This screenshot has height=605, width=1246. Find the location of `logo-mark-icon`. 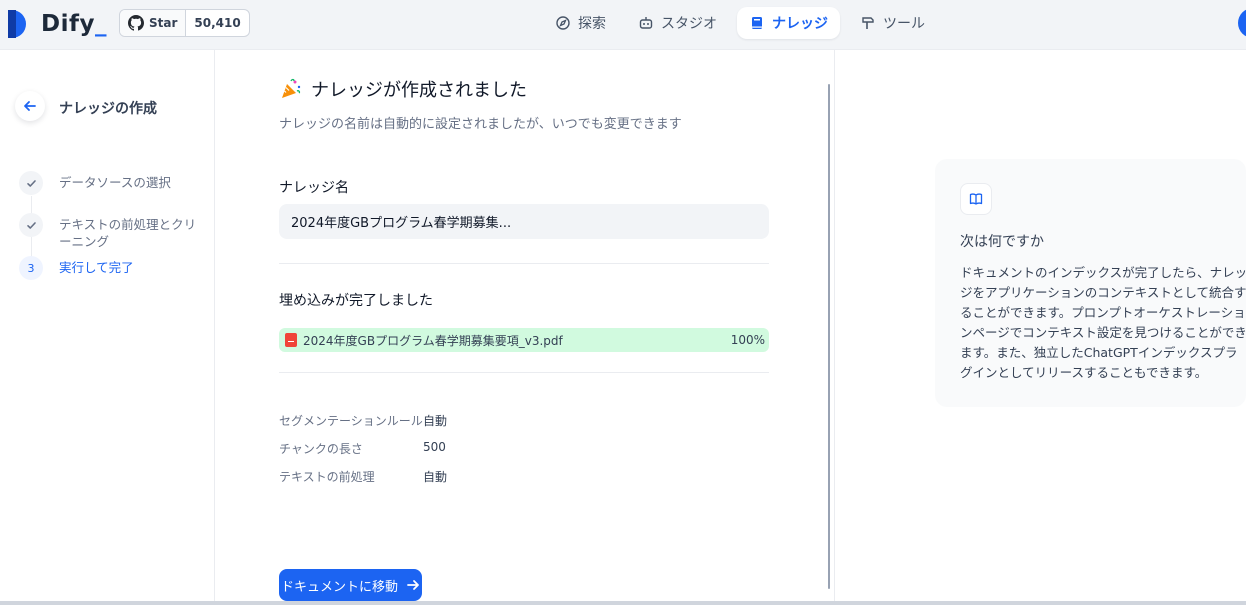

logo-mark-icon is located at coordinates (21, 24).